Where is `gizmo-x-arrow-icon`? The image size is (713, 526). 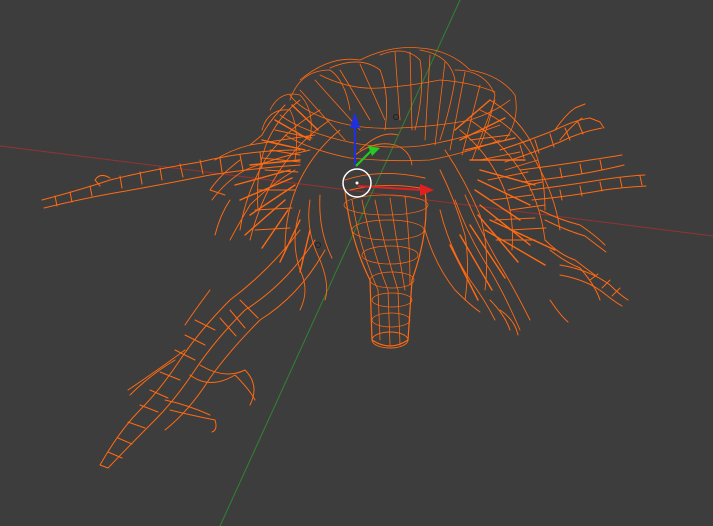 gizmo-x-arrow-icon is located at coordinates (427, 190).